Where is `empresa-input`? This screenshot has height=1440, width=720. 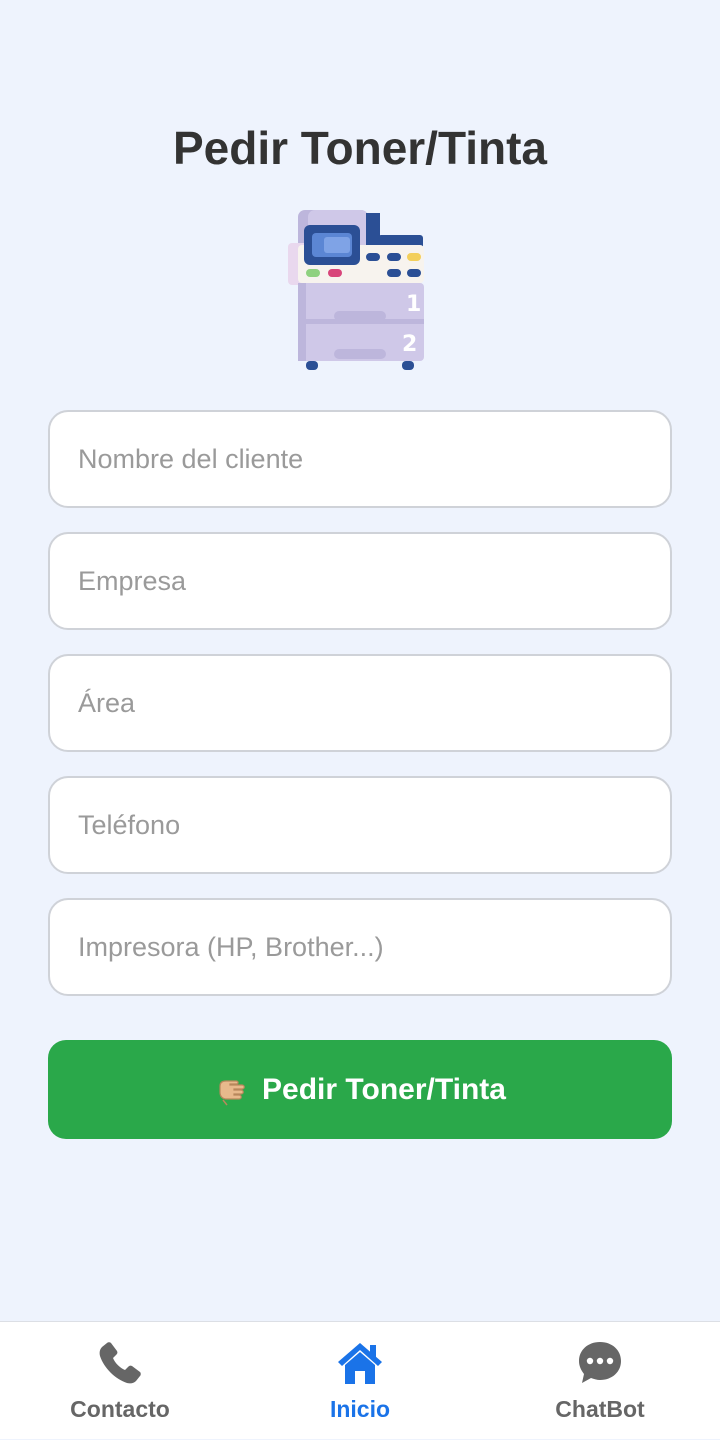 empresa-input is located at coordinates (360, 581).